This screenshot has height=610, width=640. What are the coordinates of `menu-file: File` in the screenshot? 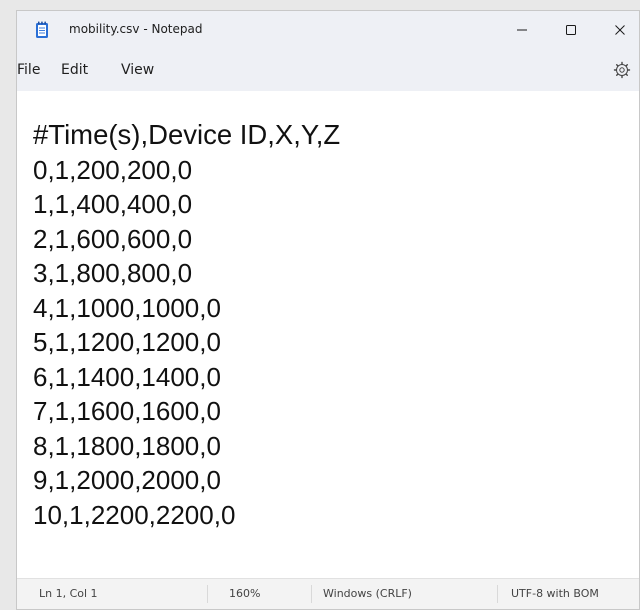 It's located at (28, 70).